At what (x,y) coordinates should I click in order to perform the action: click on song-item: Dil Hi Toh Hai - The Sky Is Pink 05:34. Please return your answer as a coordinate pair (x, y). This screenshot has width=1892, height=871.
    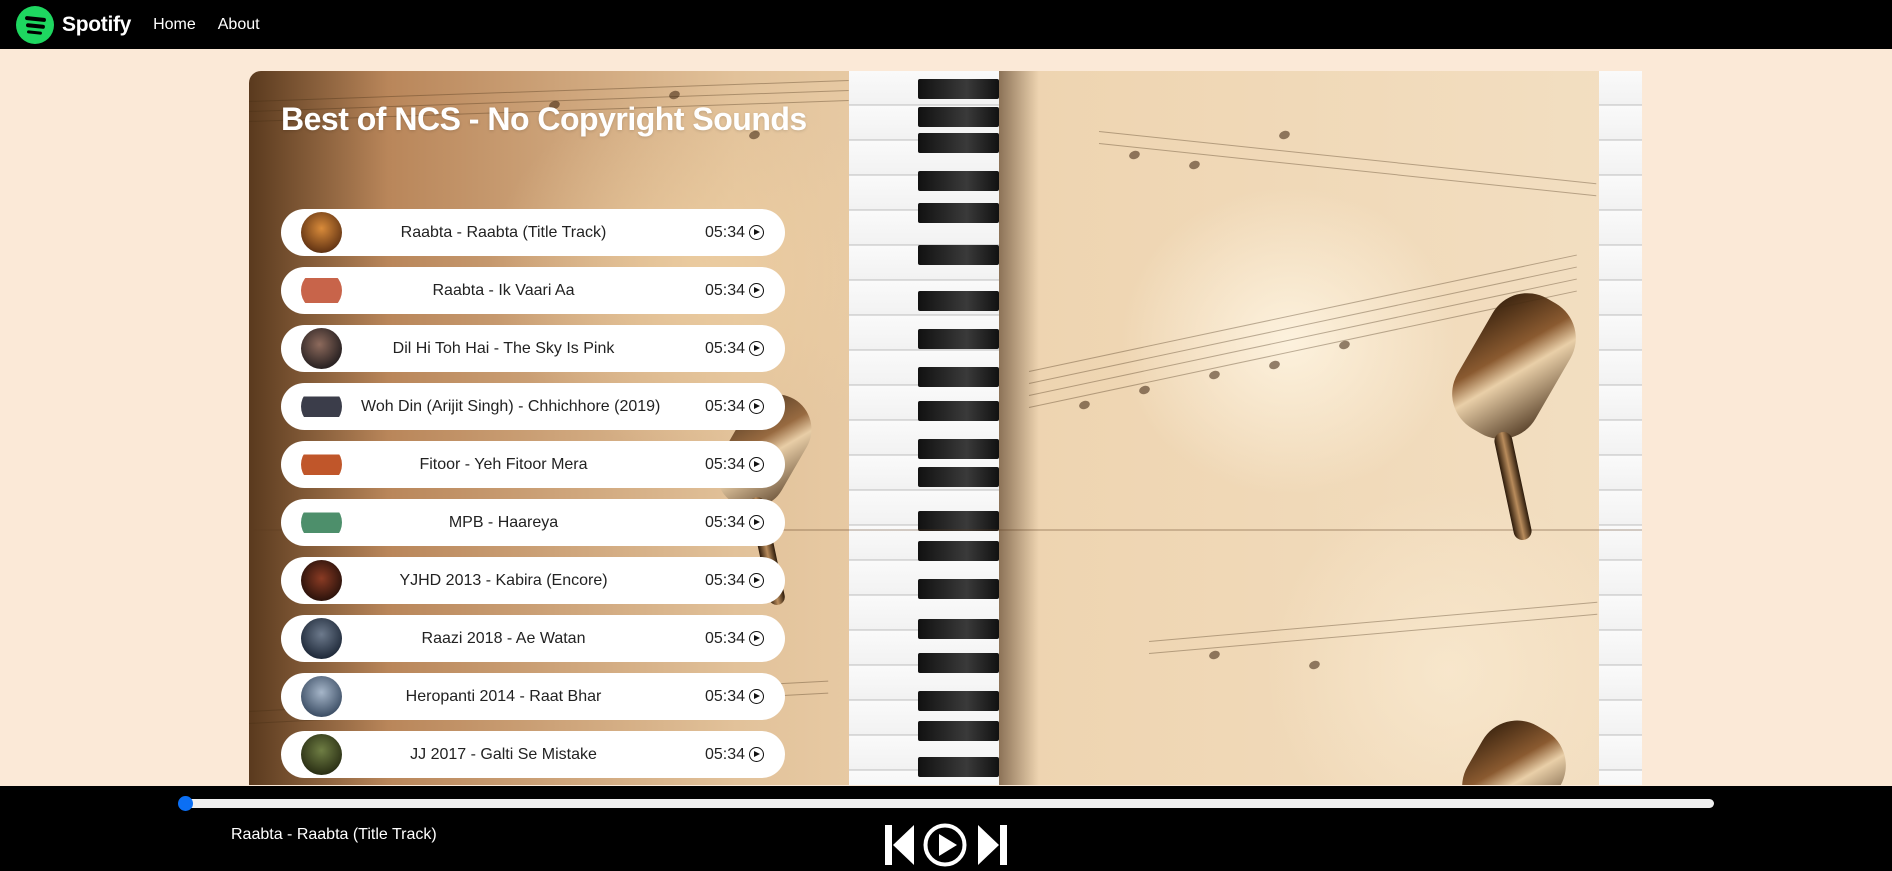
    Looking at the image, I should click on (533, 348).